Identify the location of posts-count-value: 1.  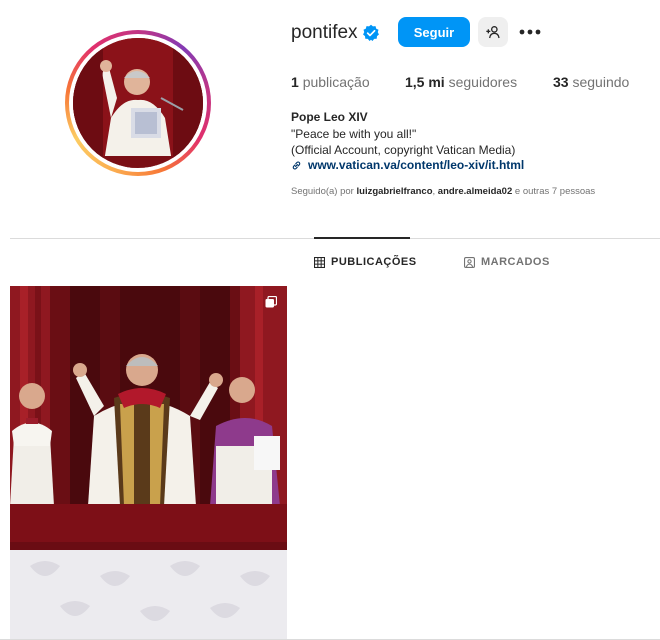
(295, 82).